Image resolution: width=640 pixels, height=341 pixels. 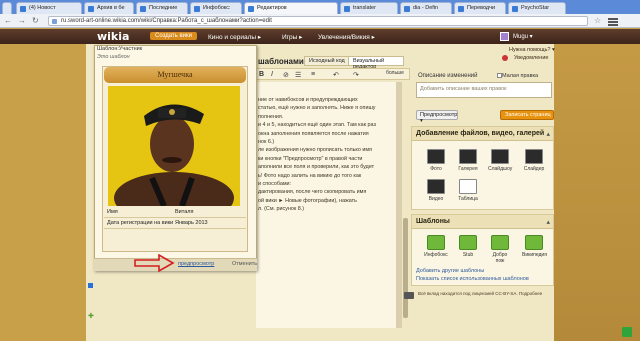 I want to click on tab-translator: Переводчи, so click(x=480, y=8).